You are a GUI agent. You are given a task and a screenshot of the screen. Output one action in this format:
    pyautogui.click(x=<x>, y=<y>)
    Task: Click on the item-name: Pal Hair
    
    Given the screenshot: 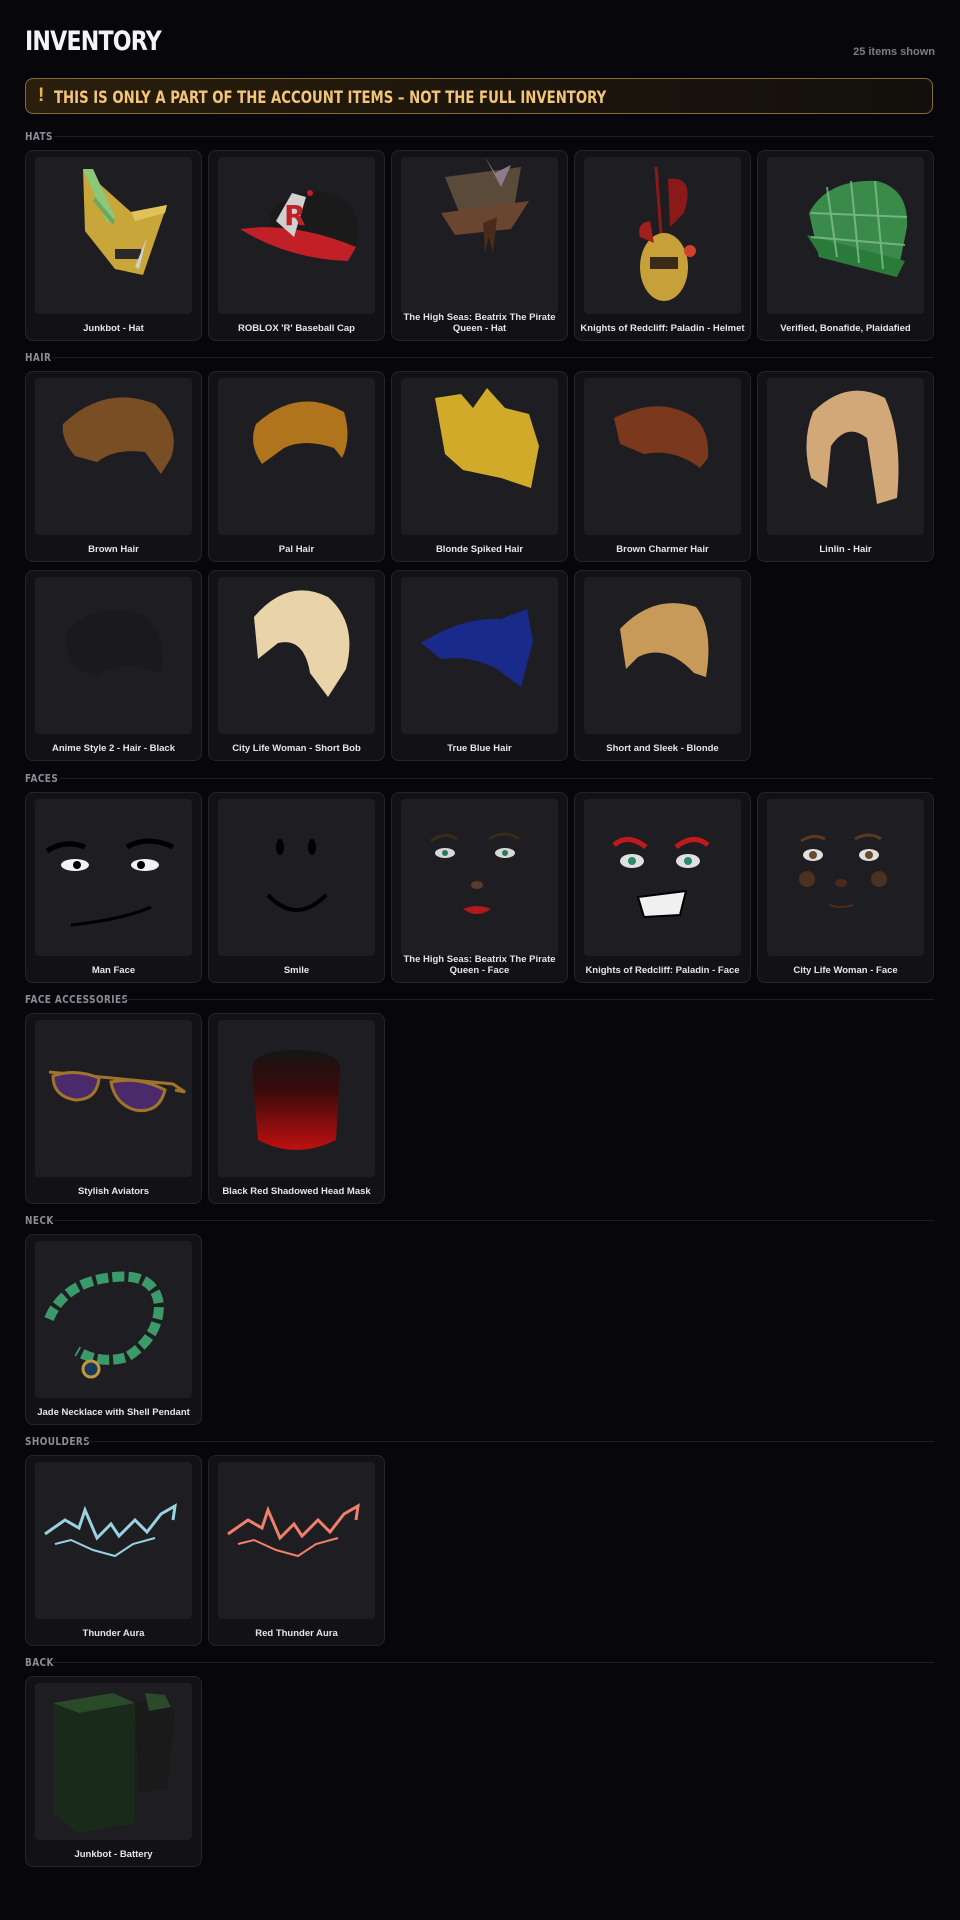 What is the action you would take?
    pyautogui.click(x=296, y=549)
    